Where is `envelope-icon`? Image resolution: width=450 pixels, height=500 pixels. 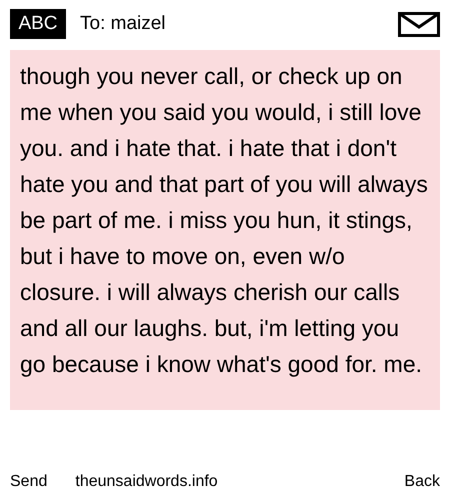 envelope-icon is located at coordinates (419, 24).